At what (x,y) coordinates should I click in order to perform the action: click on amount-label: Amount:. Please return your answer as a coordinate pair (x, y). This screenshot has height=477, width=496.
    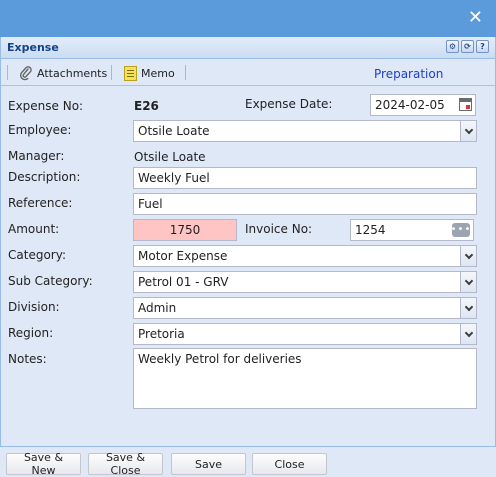
    Looking at the image, I should click on (34, 229).